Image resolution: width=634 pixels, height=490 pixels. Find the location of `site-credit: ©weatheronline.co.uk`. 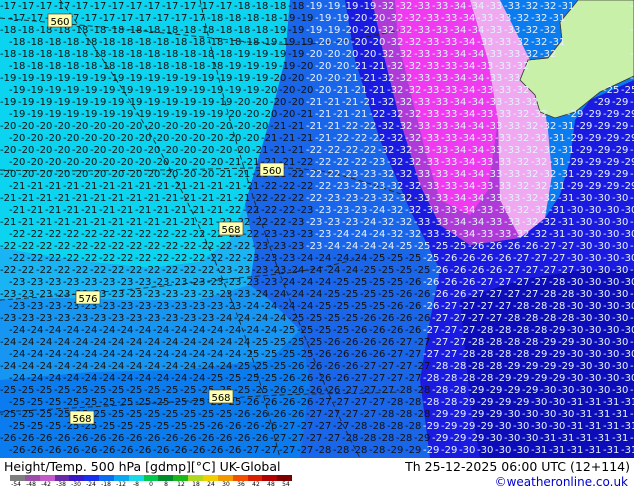

site-credit: ©weatheronline.co.uk is located at coordinates (561, 482).